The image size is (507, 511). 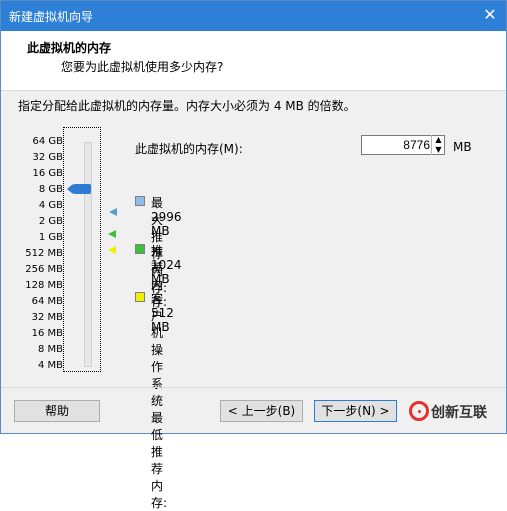 I want to click on memory-slider-track, so click(x=88, y=254).